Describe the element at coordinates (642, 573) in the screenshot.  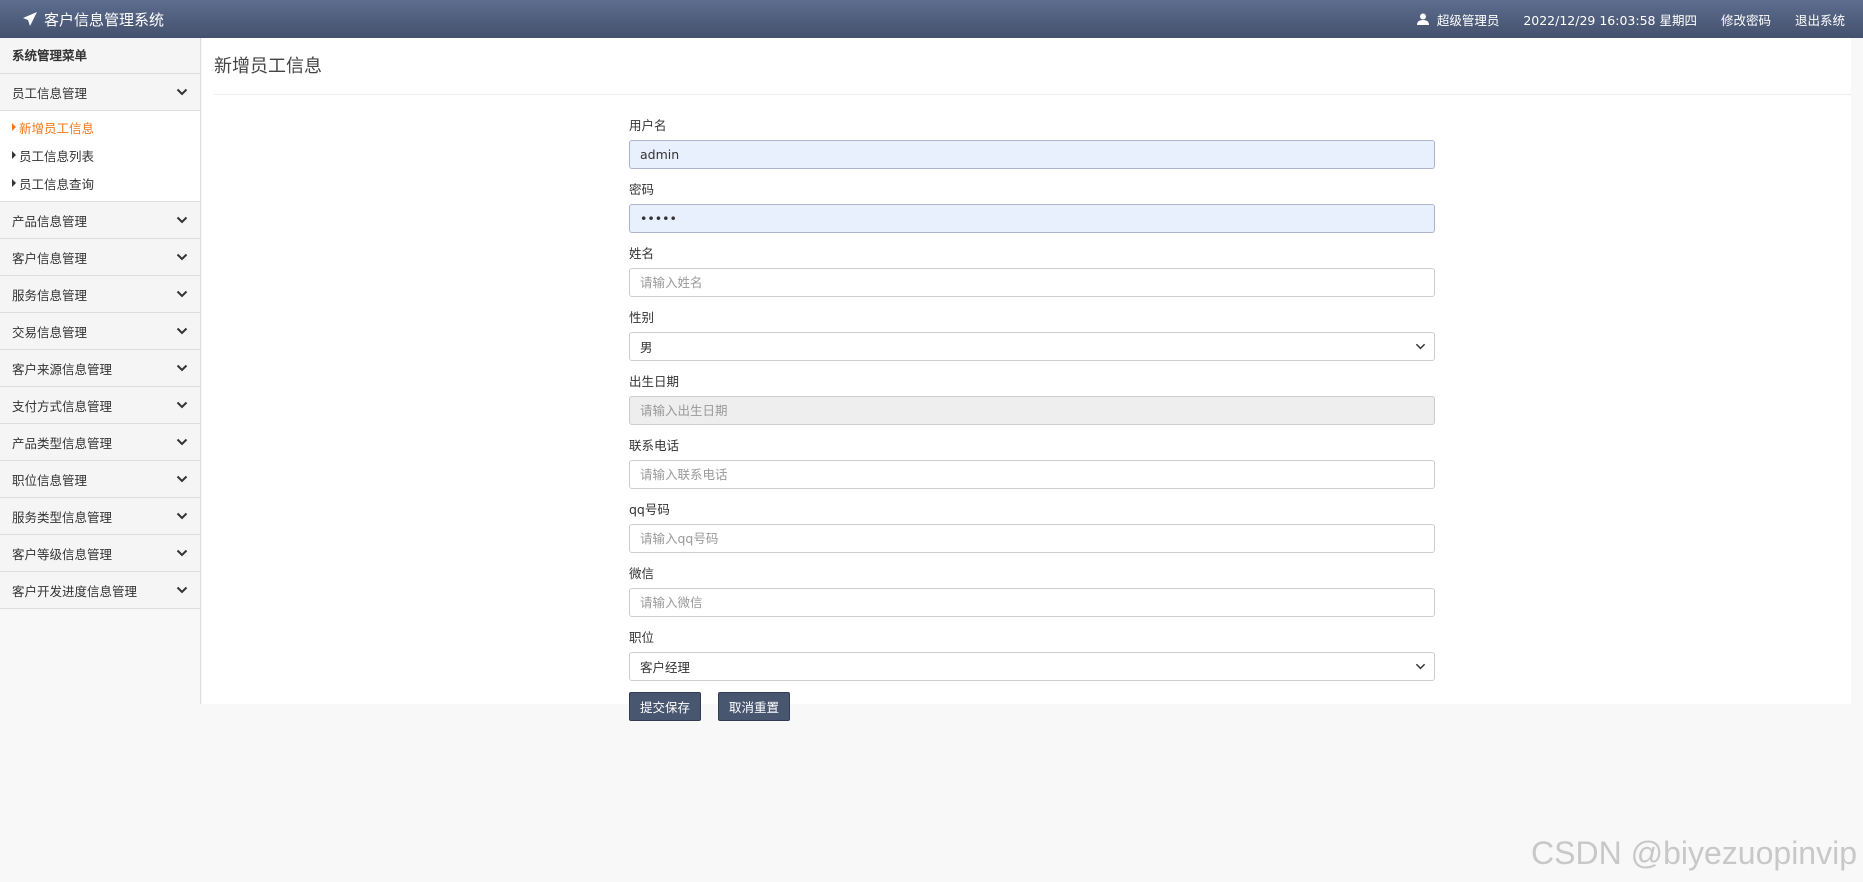
I see `wechat-label: 微信` at that location.